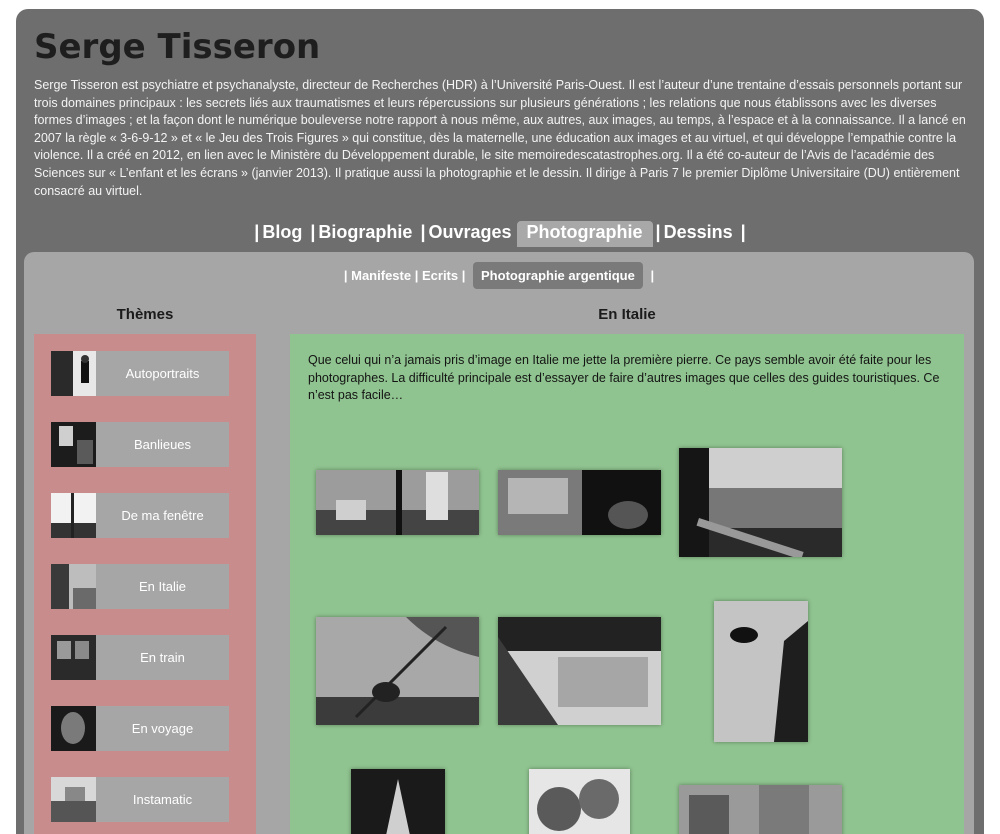 The image size is (1000, 834). Describe the element at coordinates (177, 47) in the screenshot. I see `site-title: Serge Tisseron` at that location.